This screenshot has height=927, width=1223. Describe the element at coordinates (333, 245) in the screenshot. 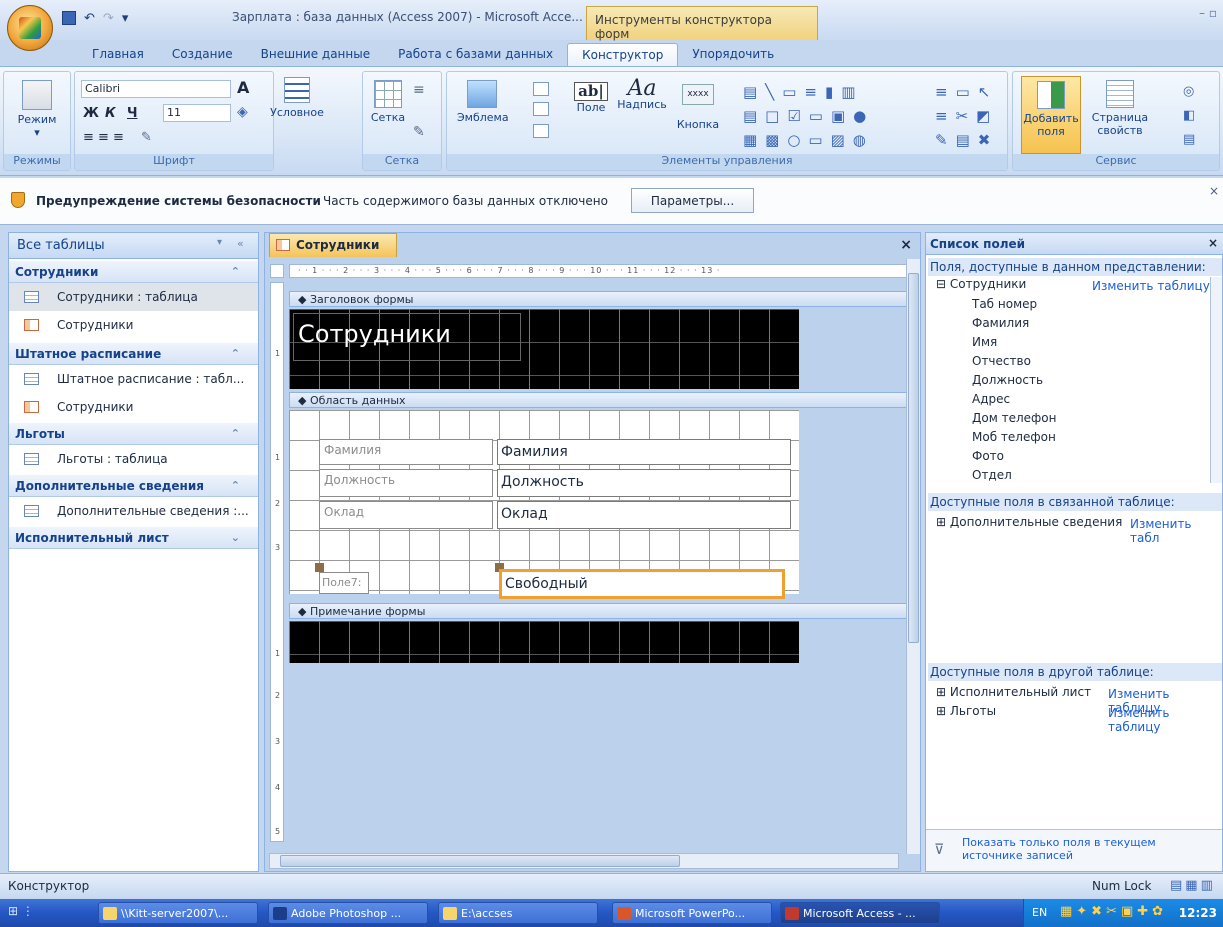

I see `document-tab: Сотрудники` at that location.